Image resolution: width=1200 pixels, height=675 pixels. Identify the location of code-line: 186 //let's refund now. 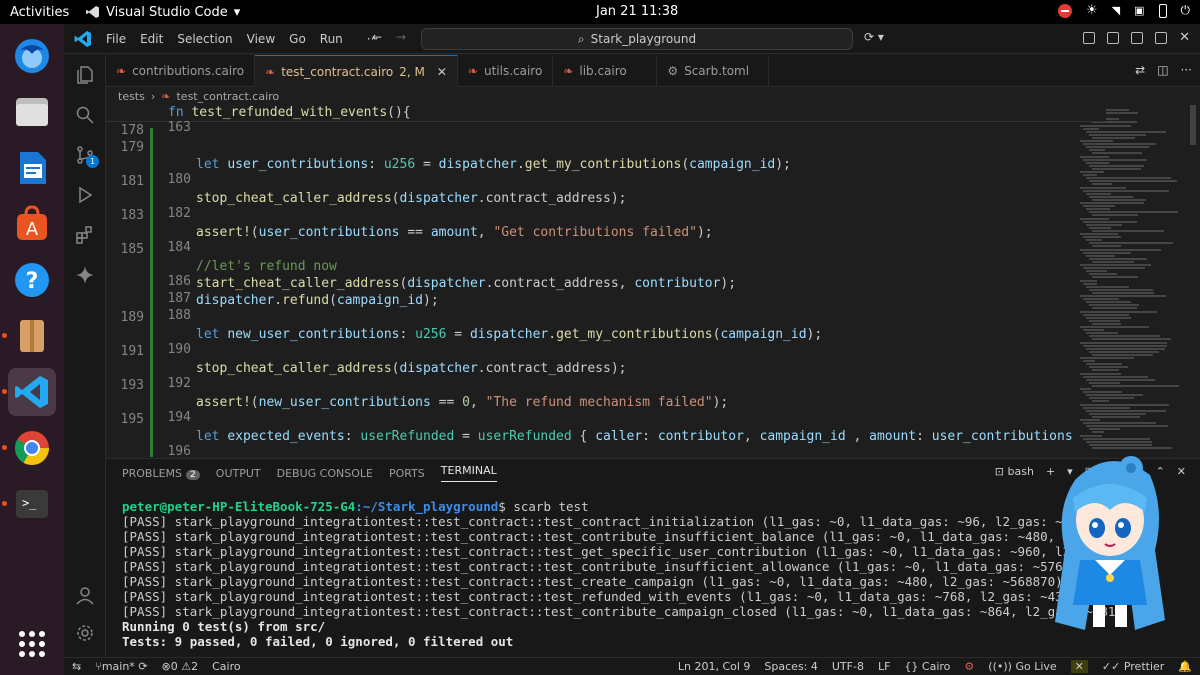
(606, 274).